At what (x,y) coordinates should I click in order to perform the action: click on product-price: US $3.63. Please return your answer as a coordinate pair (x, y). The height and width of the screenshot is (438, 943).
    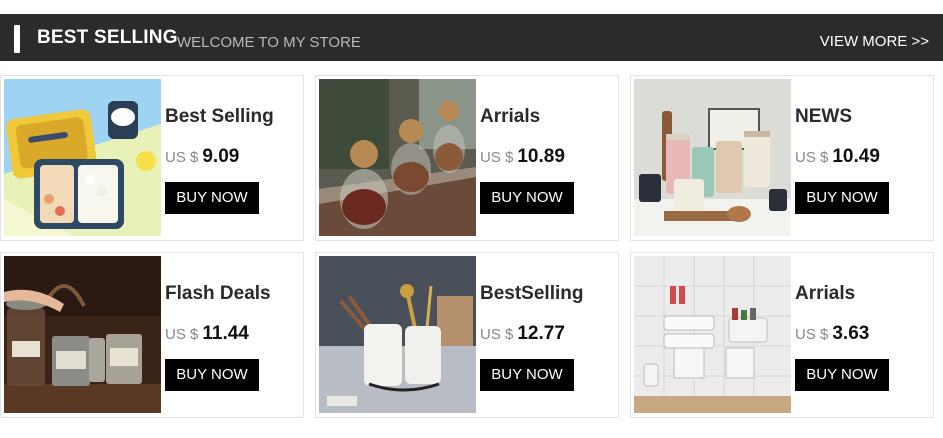
    Looking at the image, I should click on (832, 334).